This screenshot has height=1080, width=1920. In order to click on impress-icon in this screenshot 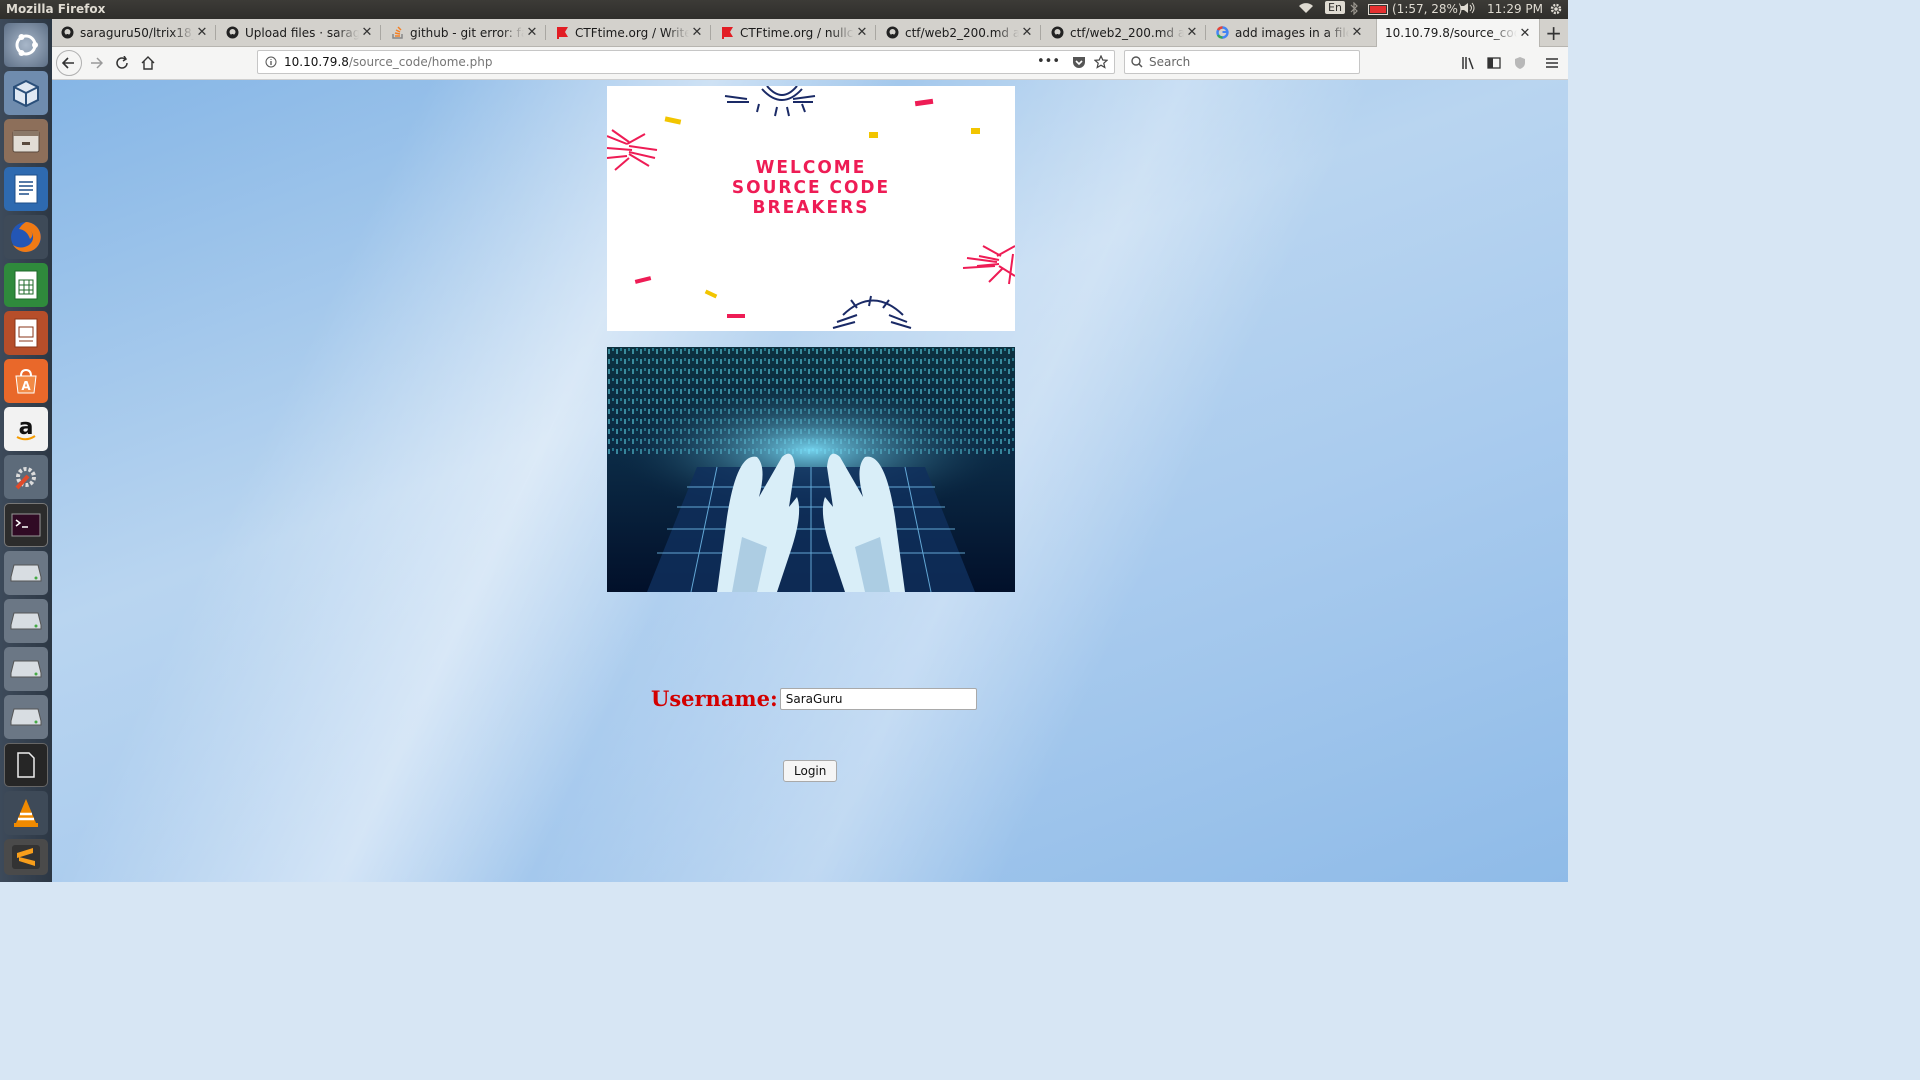, I will do `click(26, 333)`.